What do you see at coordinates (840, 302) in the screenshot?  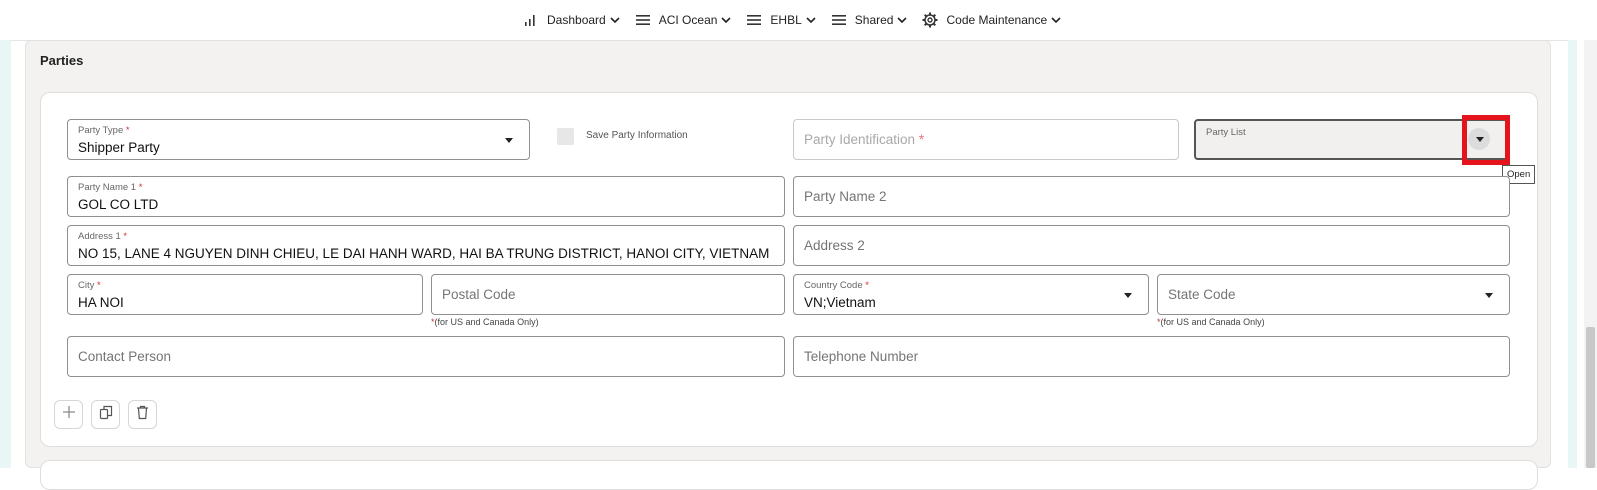 I see `country-code-value: VN;Vietnam` at bounding box center [840, 302].